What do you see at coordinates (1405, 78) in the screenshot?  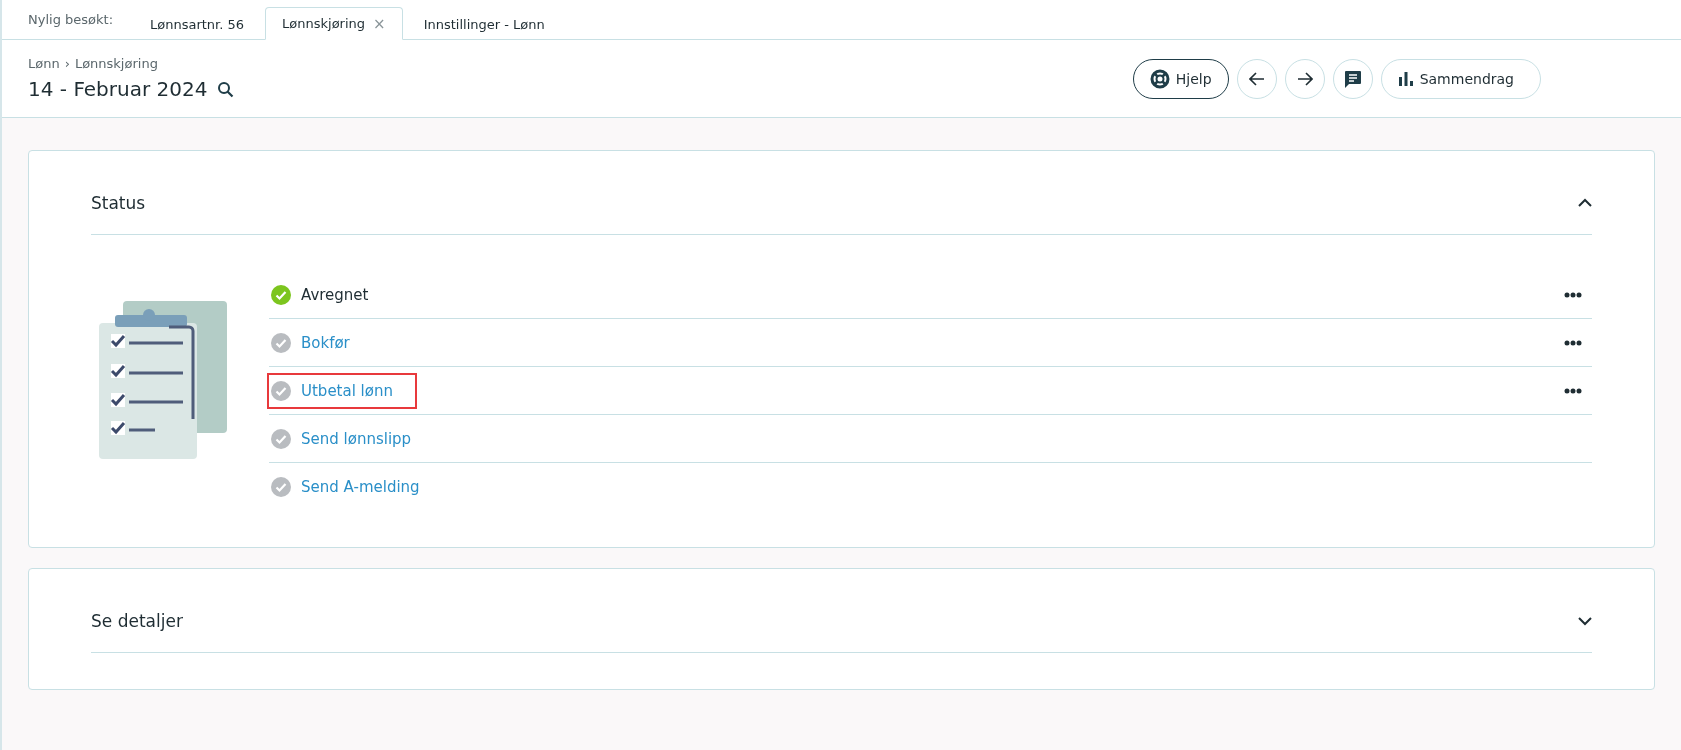 I see `bar-chart-icon` at bounding box center [1405, 78].